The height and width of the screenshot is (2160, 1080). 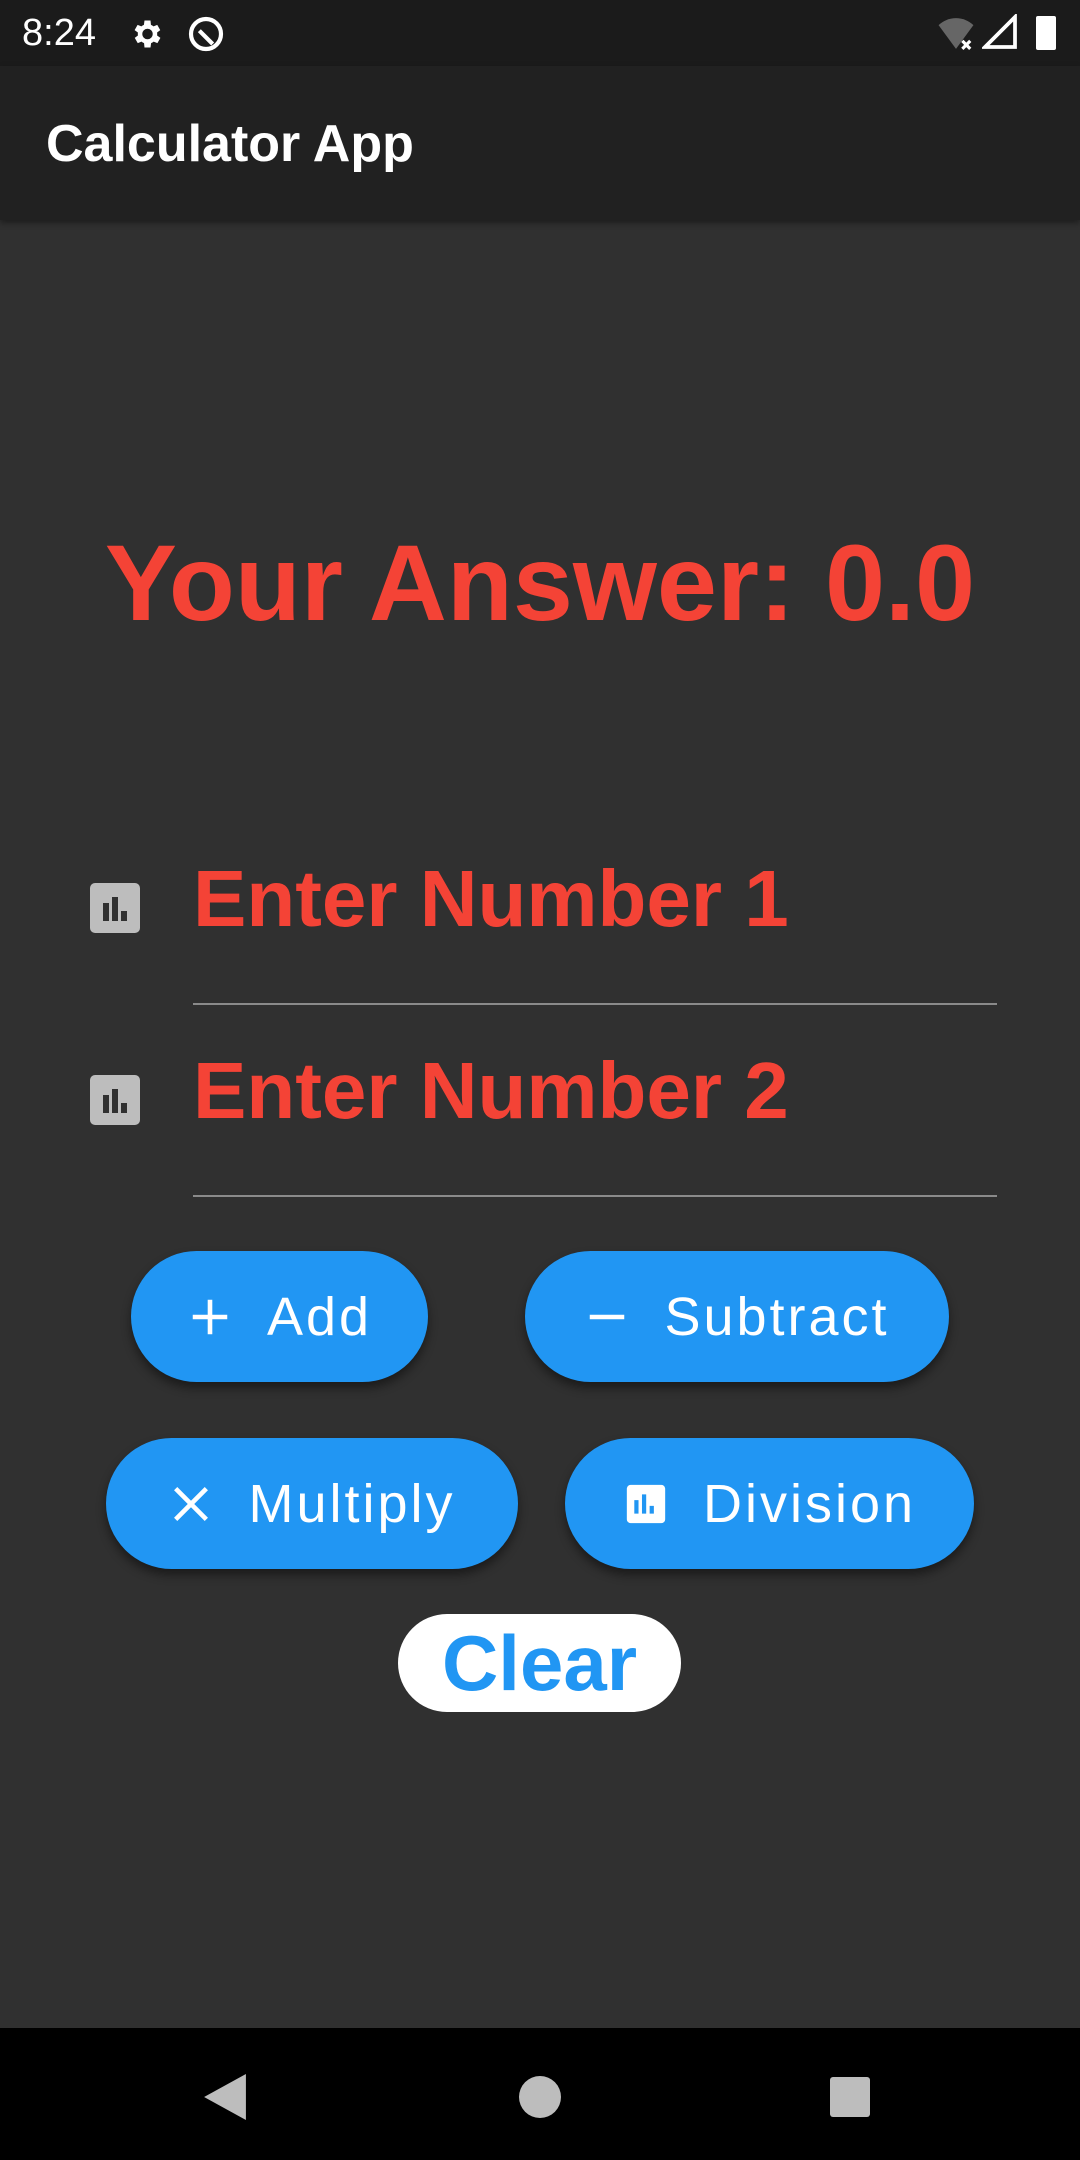 I want to click on number2-field: Enter Number 2, so click(x=545, y=1131).